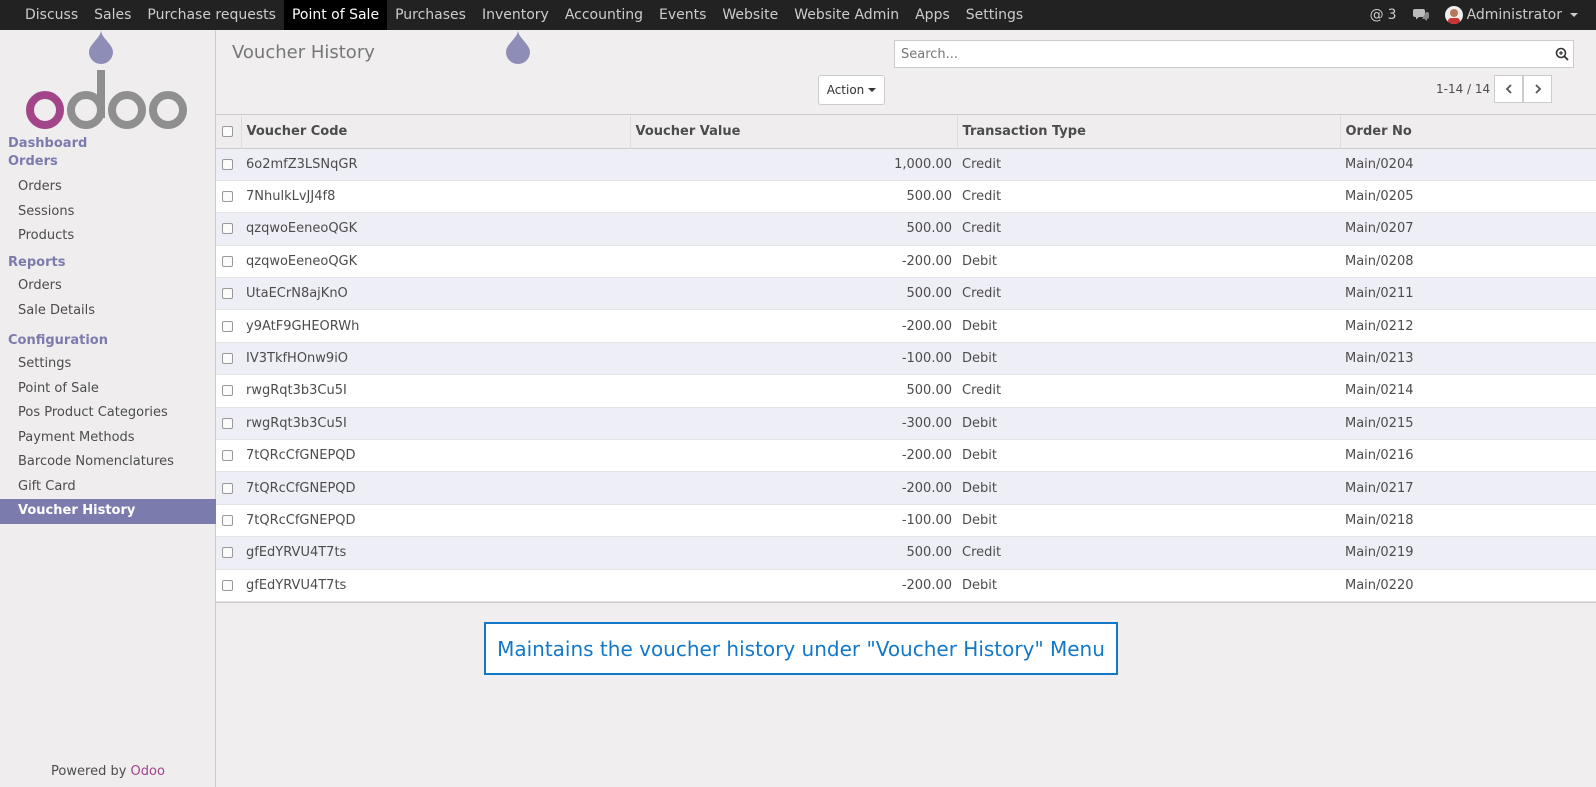  What do you see at coordinates (994, 15) in the screenshot?
I see `menu-item-settings: Settings` at bounding box center [994, 15].